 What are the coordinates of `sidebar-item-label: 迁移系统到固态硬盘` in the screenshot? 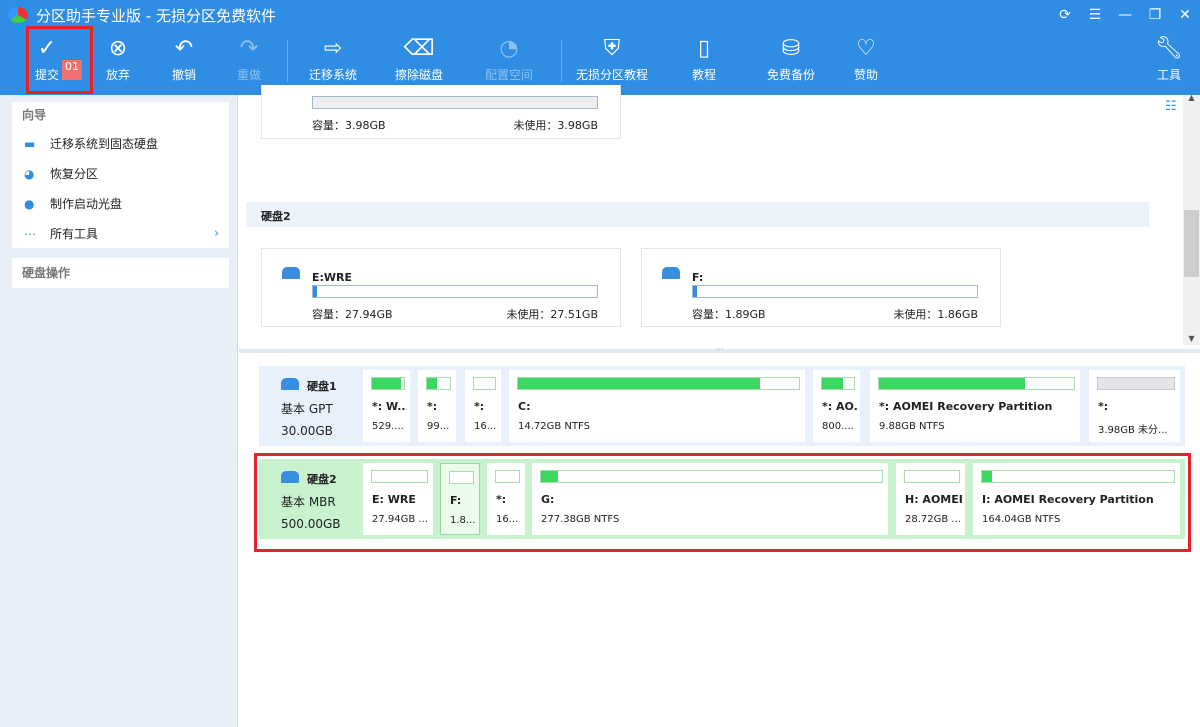 It's located at (104, 143).